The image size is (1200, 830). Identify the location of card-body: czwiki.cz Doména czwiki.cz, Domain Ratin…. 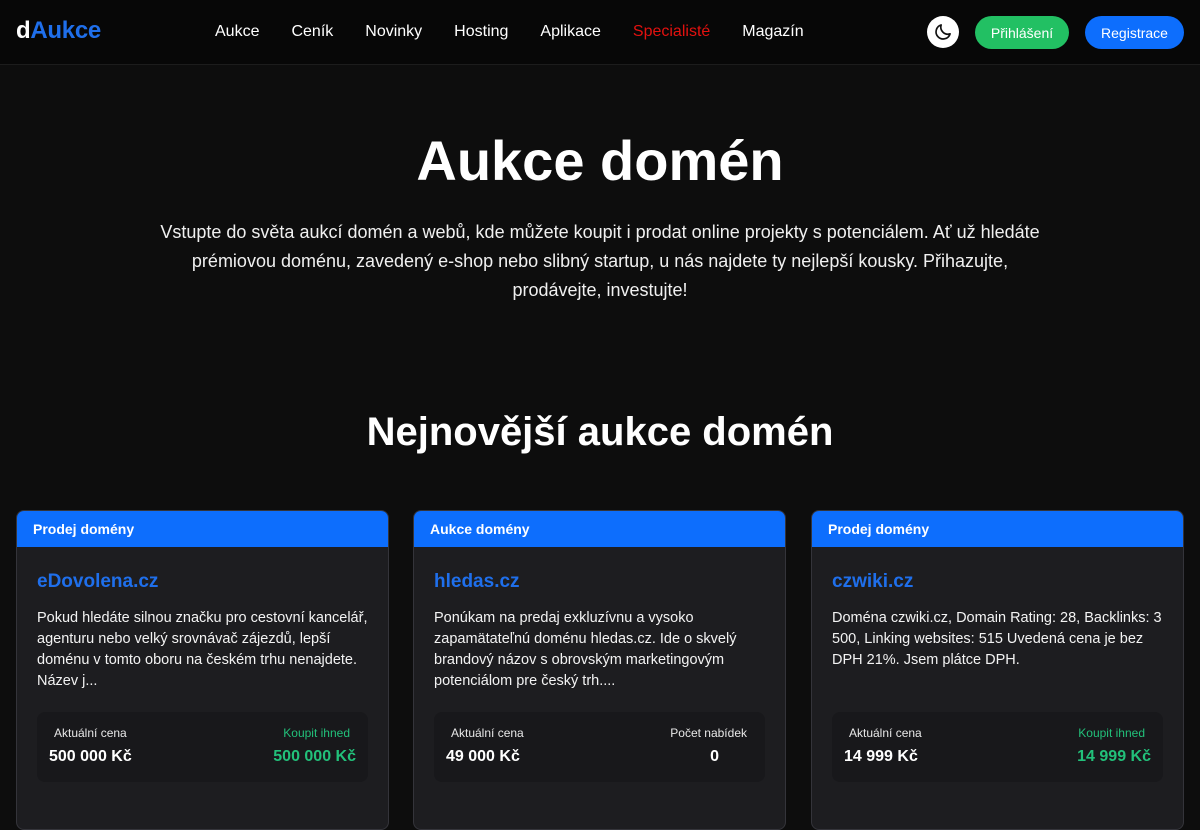
(997, 664).